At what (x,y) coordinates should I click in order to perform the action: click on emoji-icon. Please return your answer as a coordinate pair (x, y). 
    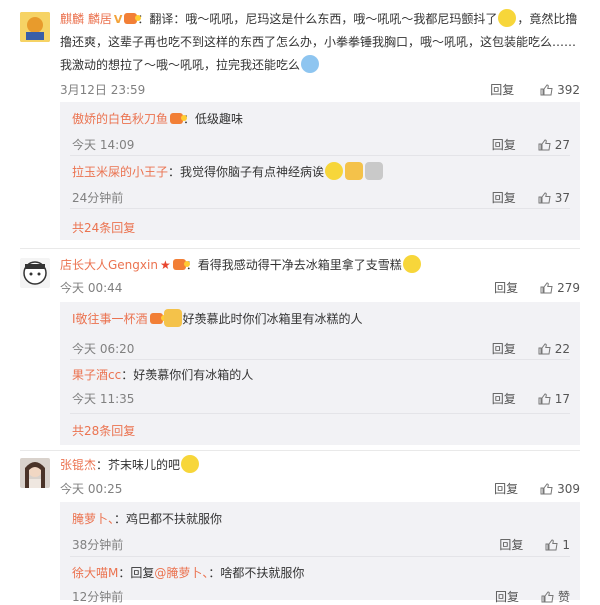
    Looking at the image, I should click on (334, 171).